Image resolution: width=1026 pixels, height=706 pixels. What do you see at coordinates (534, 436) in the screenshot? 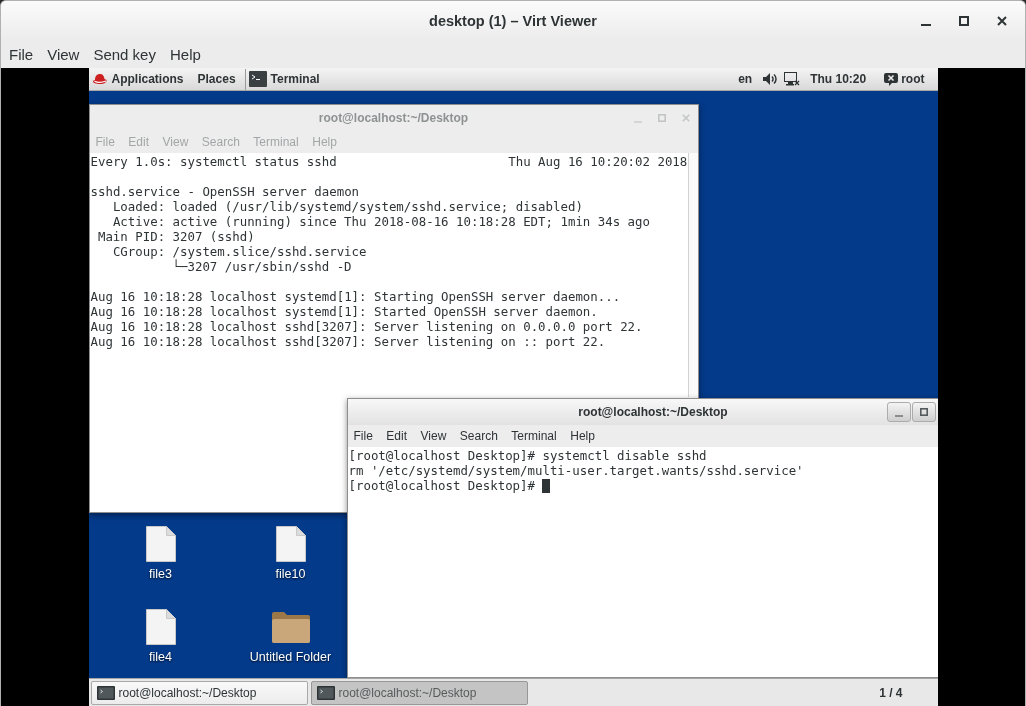
I see `menu-item: Terminal` at bounding box center [534, 436].